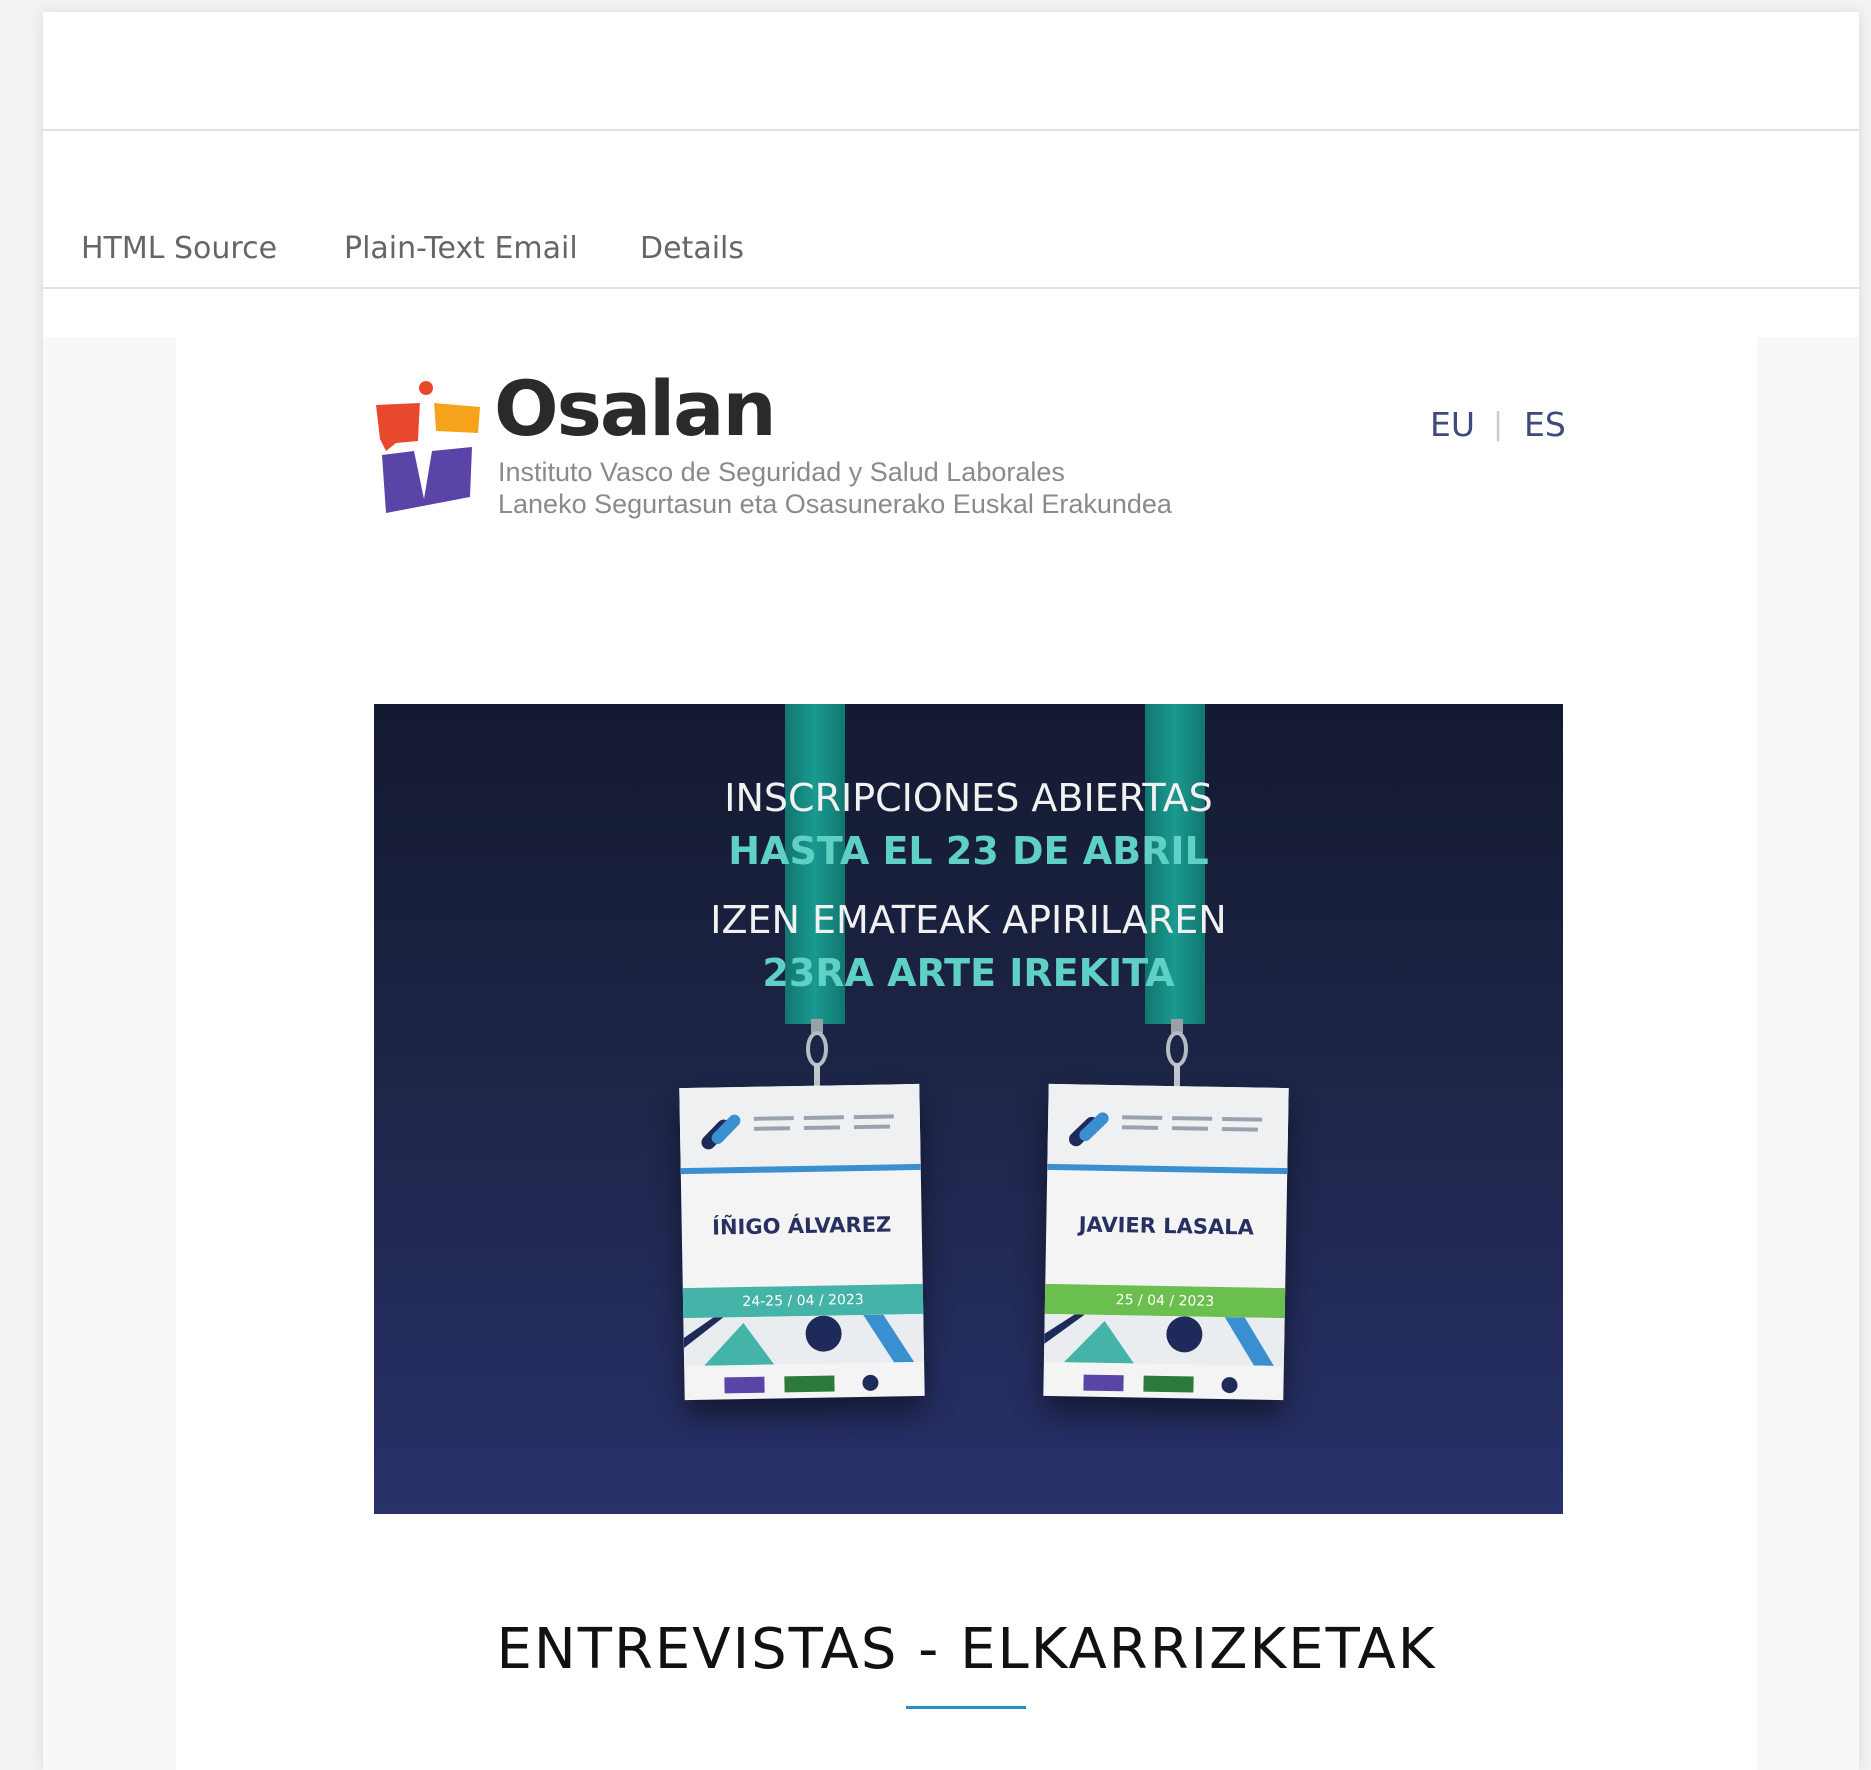 This screenshot has width=1871, height=1770. I want to click on banner-line-1: INSCRIPCIONES ABIERTAS, so click(968, 798).